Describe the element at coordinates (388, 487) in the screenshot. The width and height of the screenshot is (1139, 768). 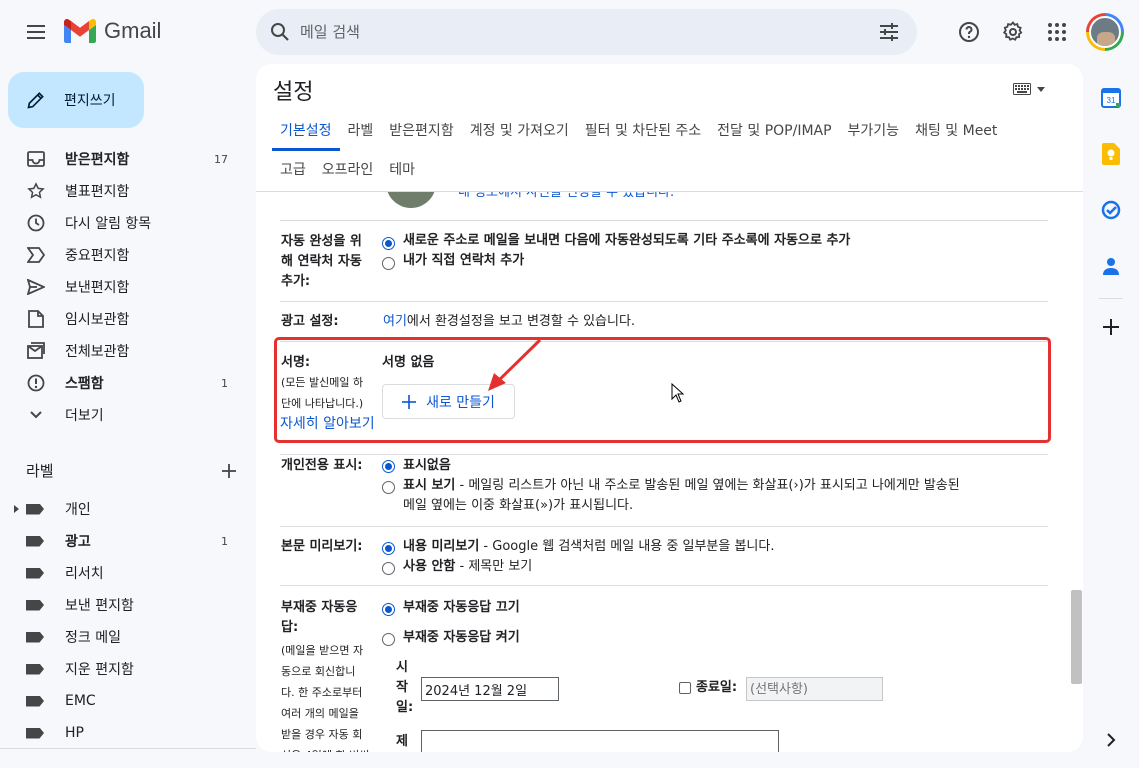
I see `indicators-on-radio` at that location.